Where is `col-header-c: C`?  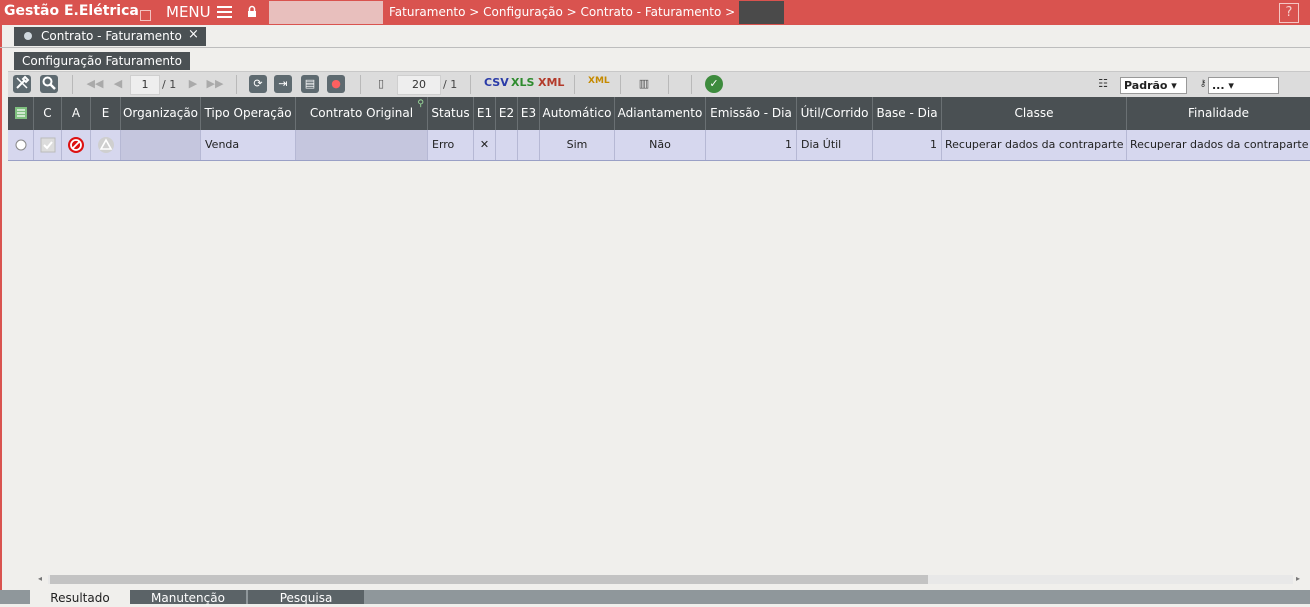
col-header-c: C is located at coordinates (48, 113).